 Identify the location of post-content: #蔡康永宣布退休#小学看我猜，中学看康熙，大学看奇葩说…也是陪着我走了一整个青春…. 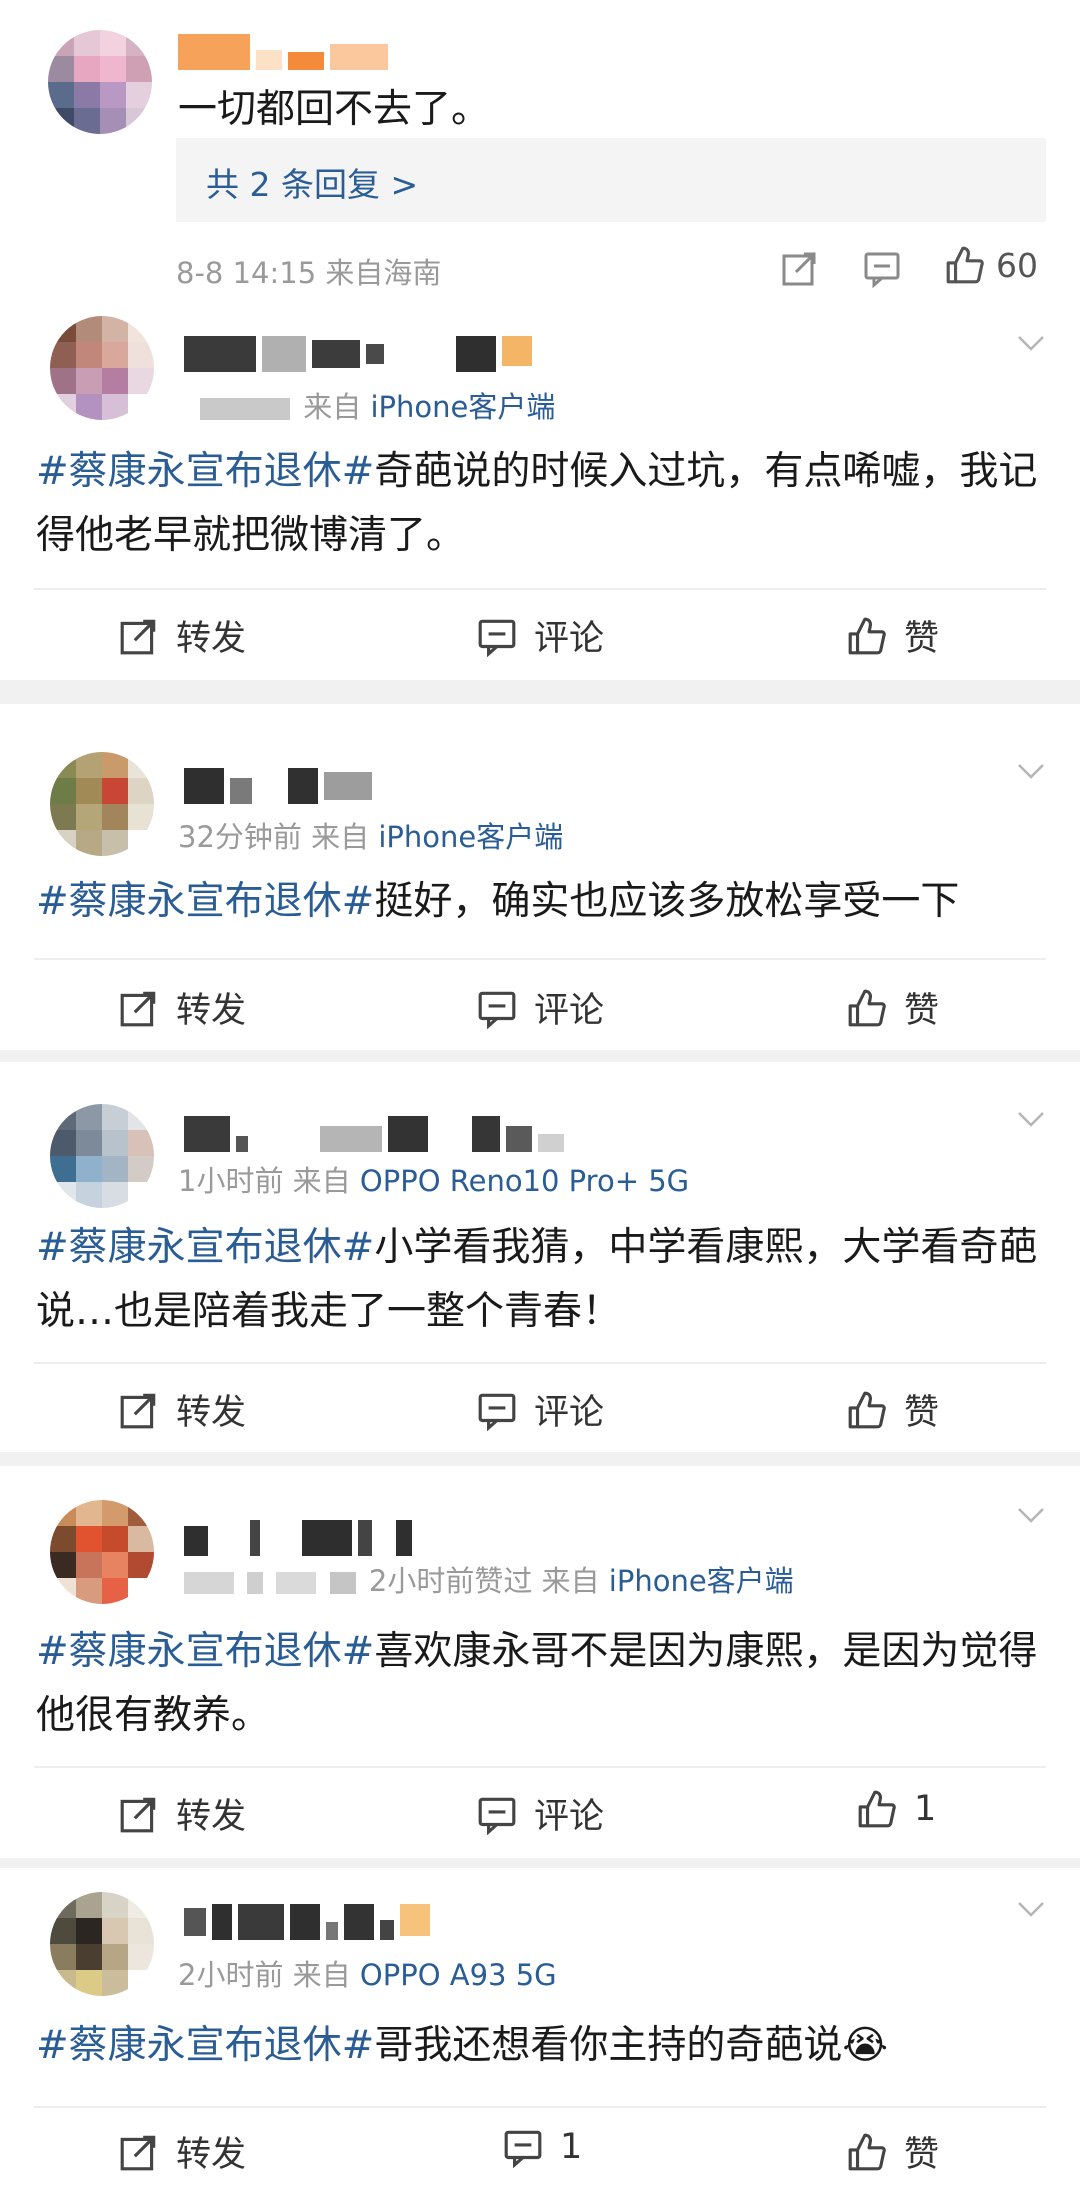
(537, 1279).